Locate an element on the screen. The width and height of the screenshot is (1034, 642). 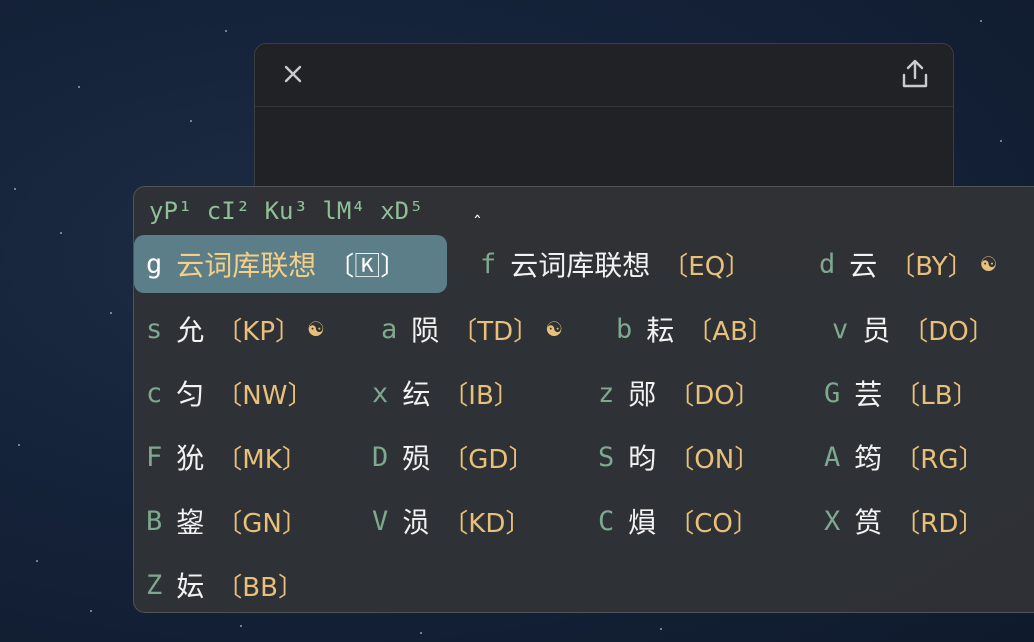
candidate-code: 〔EQ〕 is located at coordinates (707, 266).